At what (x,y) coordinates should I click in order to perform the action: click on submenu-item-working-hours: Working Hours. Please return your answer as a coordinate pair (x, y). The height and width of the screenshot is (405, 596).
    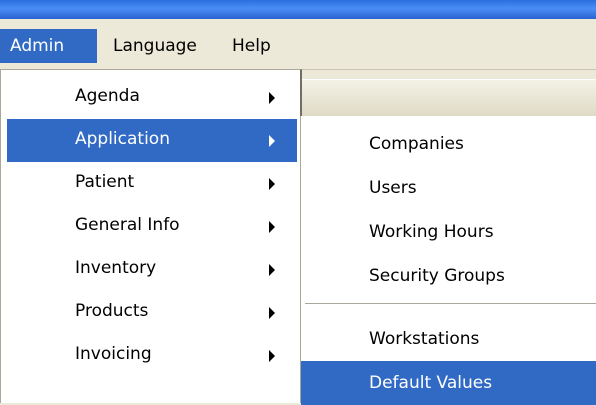
    Looking at the image, I should click on (448, 232).